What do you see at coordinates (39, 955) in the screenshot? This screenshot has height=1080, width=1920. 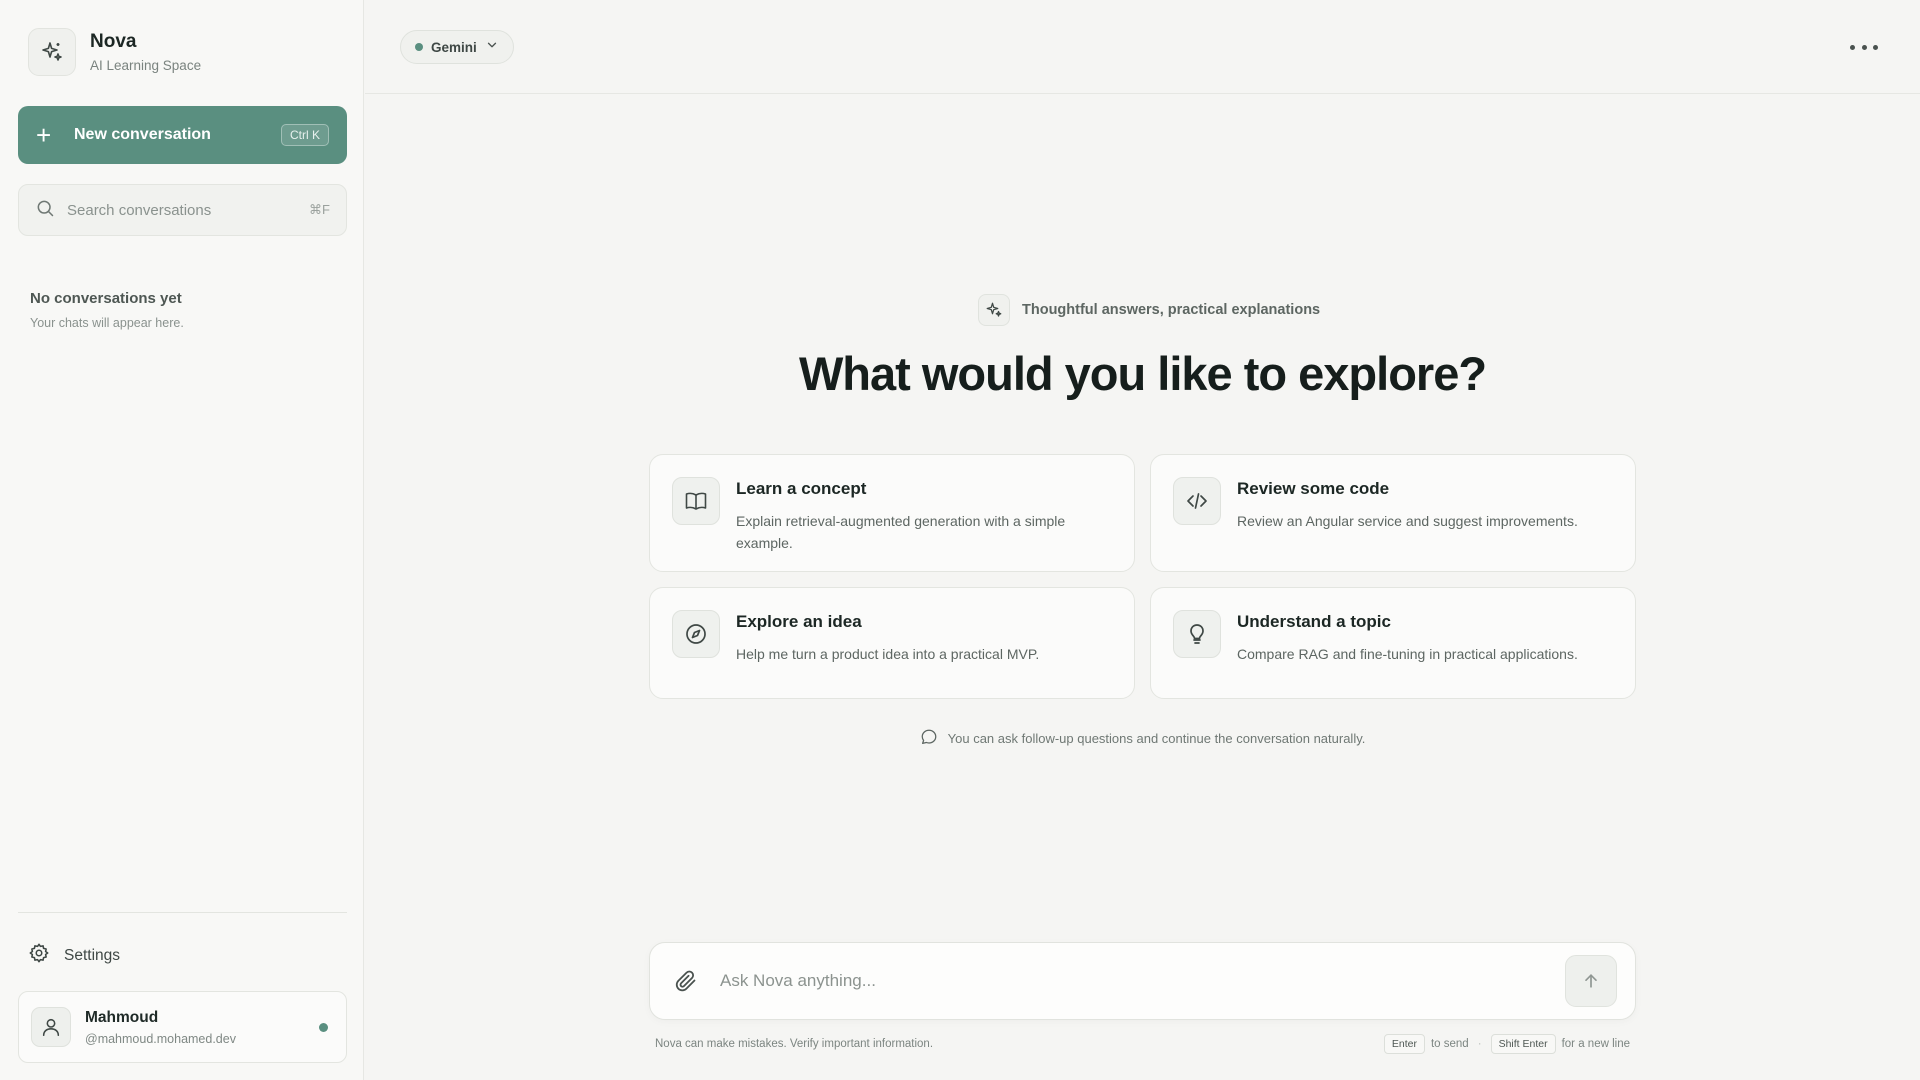 I see `gear-icon` at bounding box center [39, 955].